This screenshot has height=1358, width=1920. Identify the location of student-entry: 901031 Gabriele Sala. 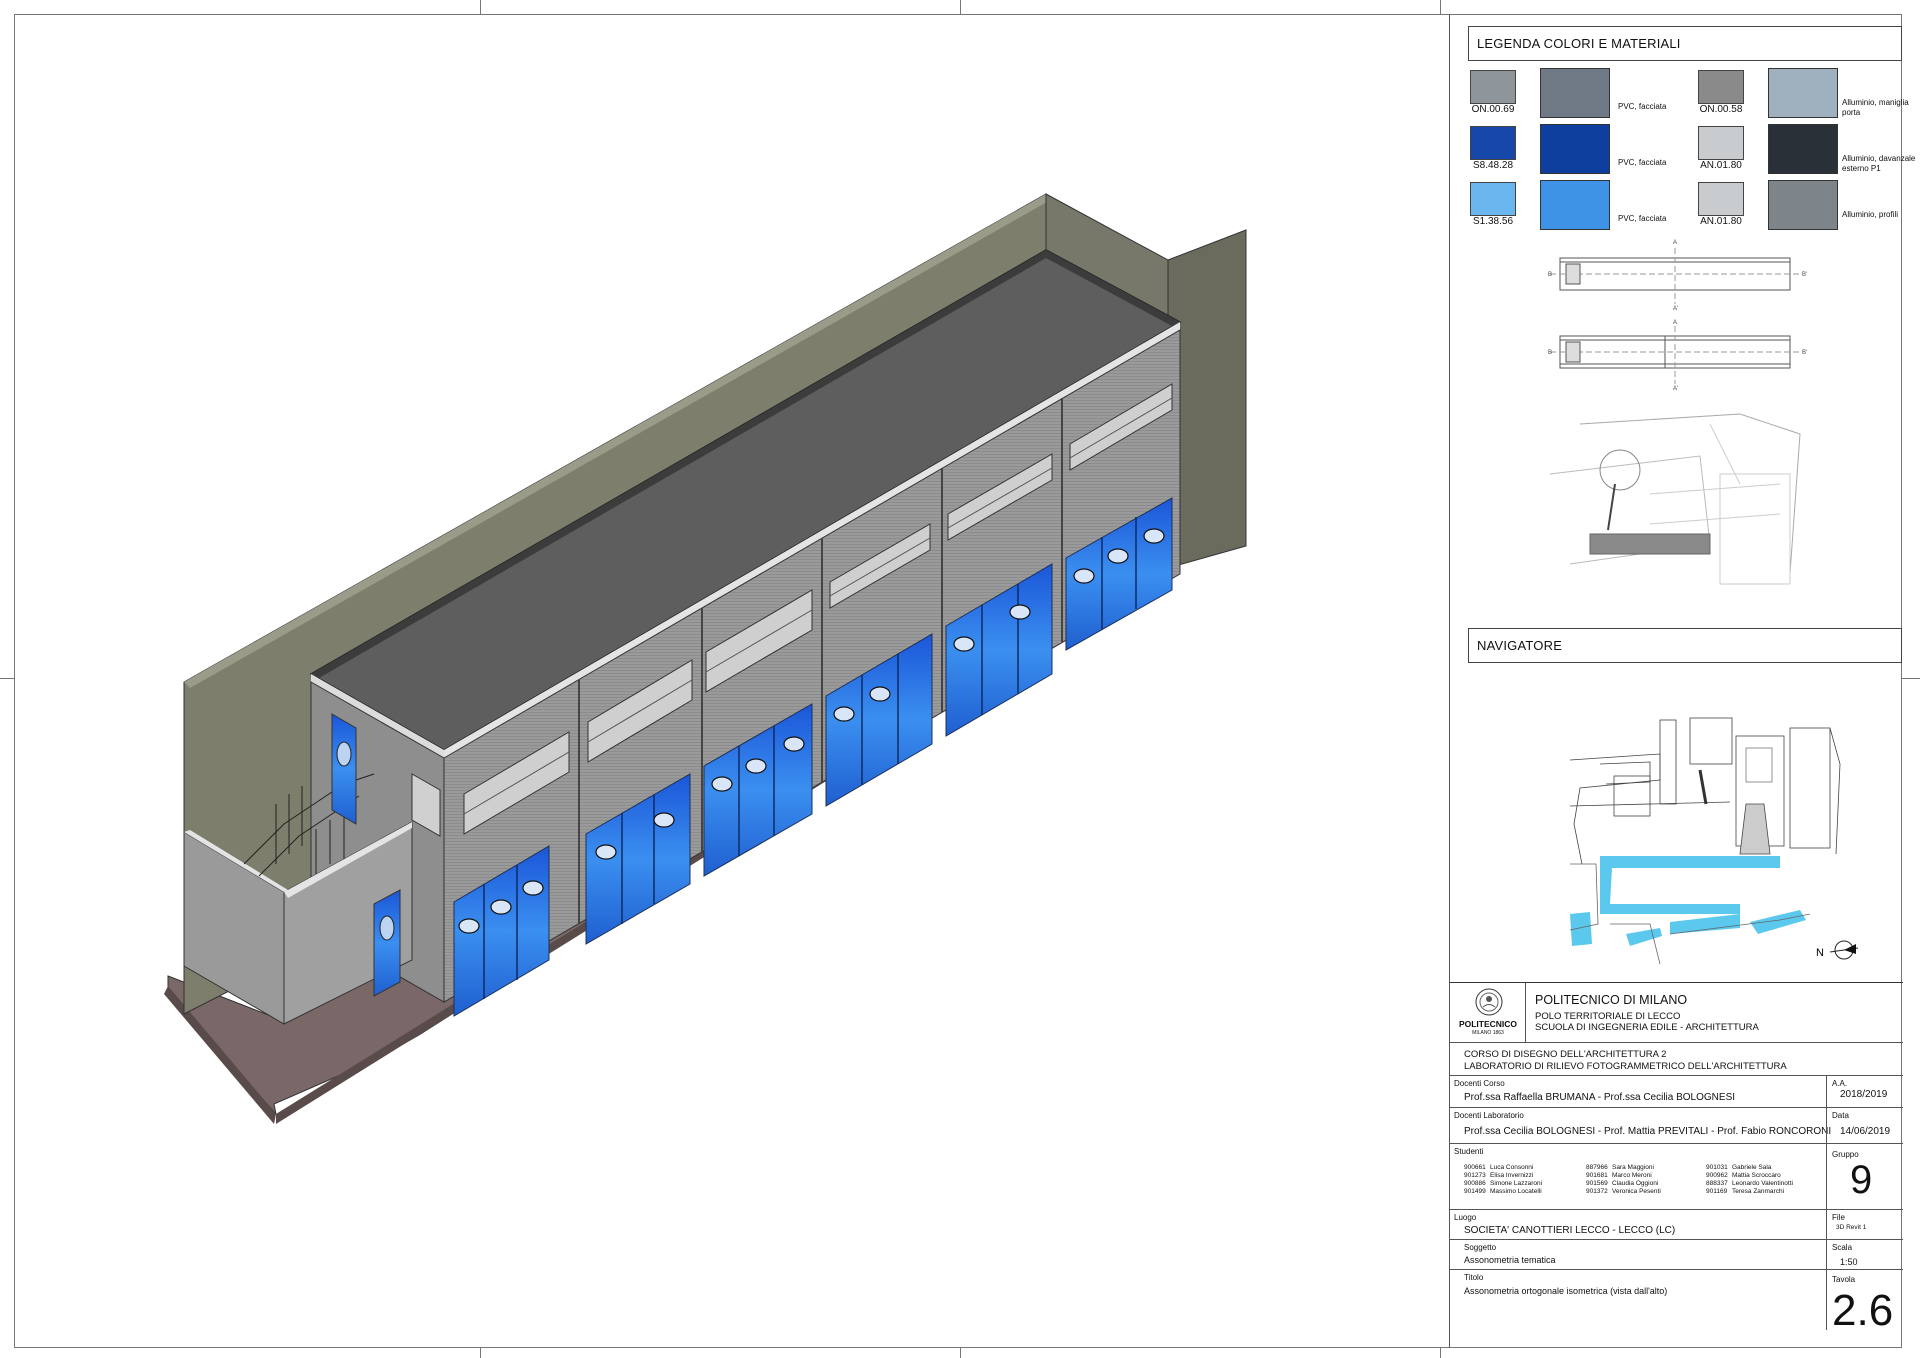
(1749, 1168).